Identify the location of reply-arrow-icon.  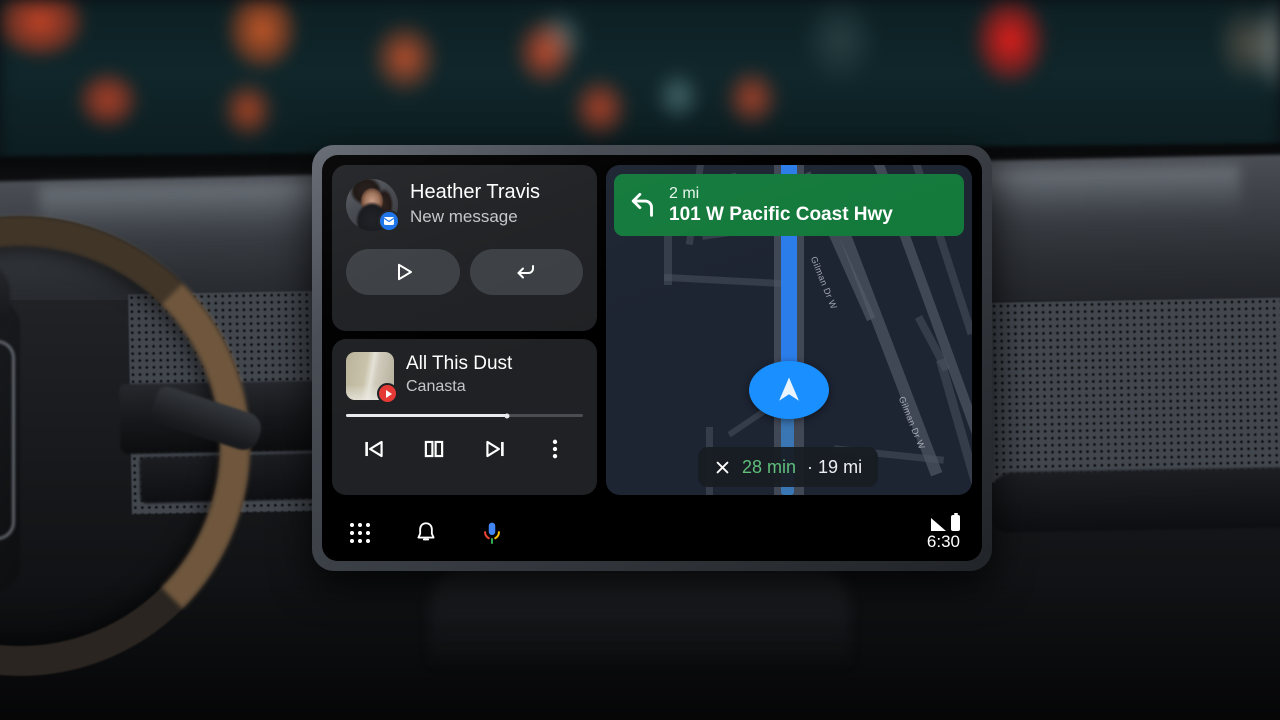
(526, 272).